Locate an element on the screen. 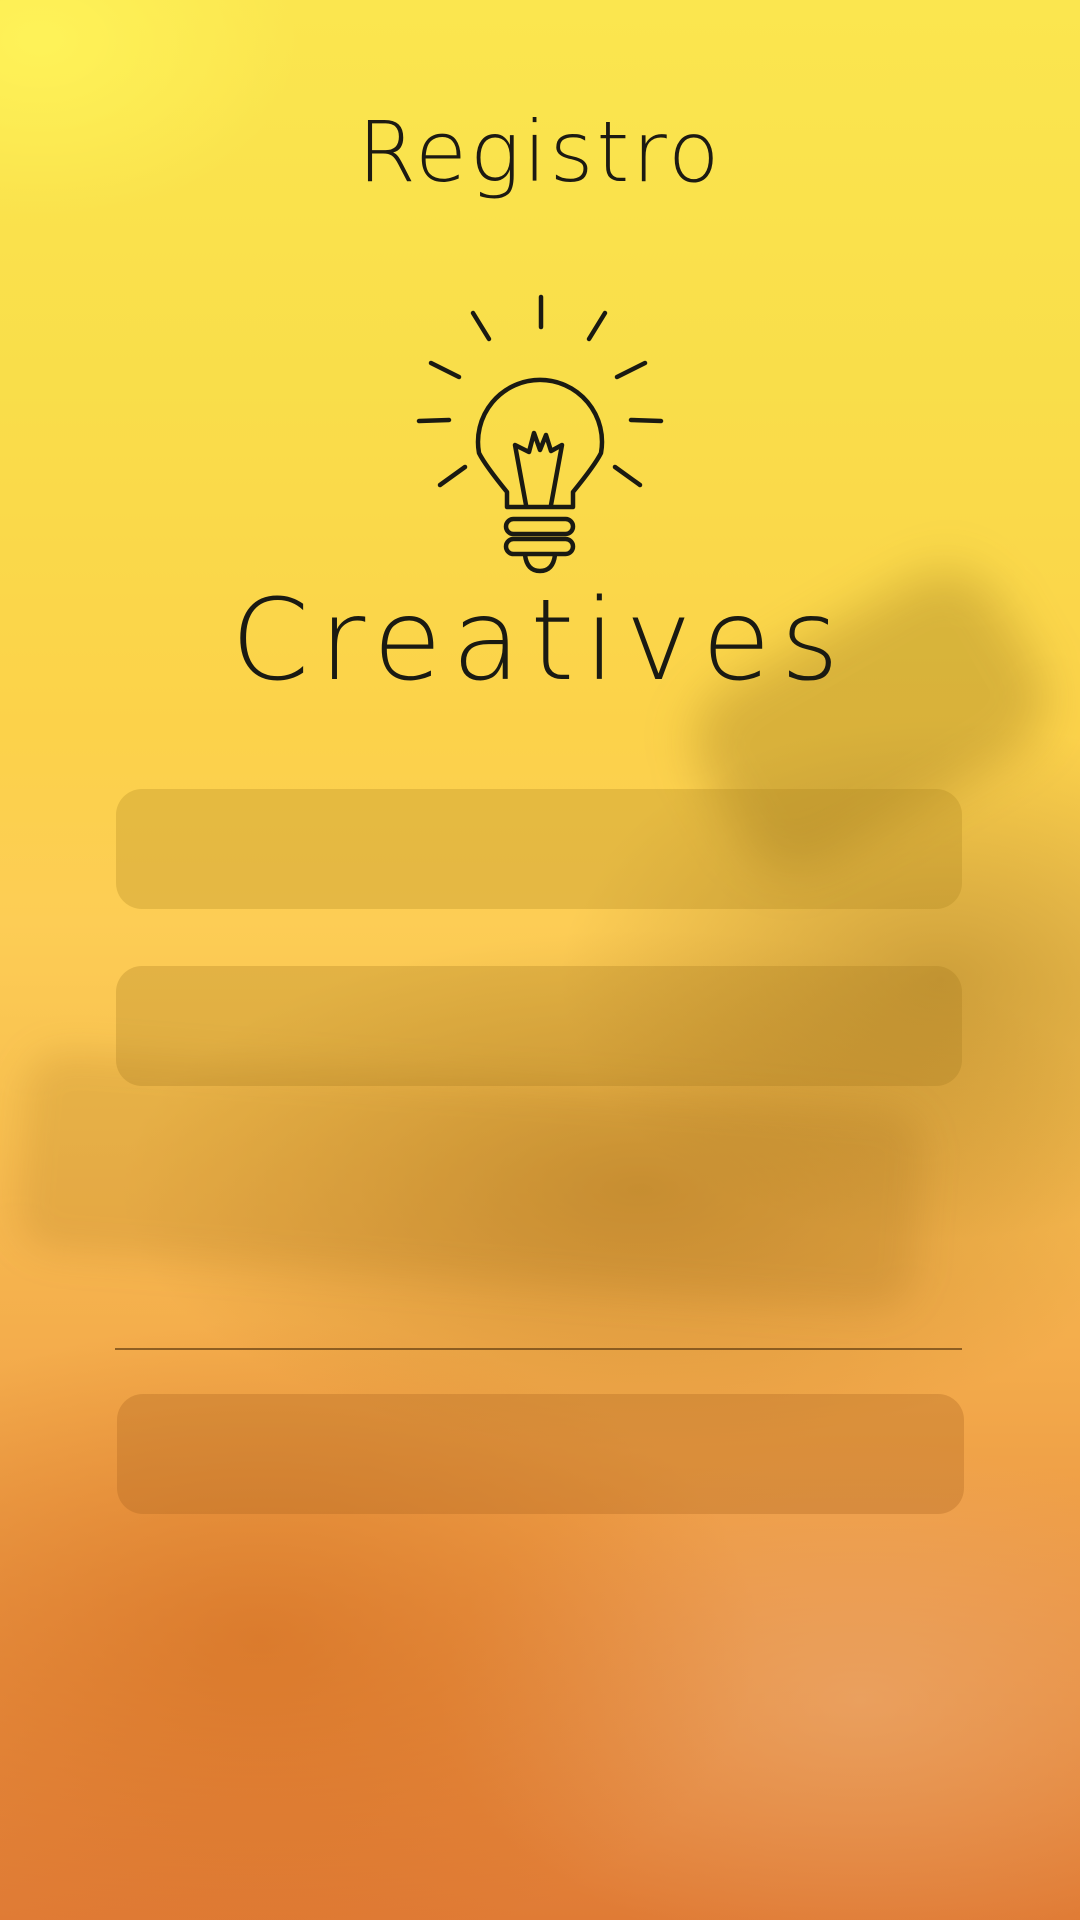 This screenshot has width=1080, height=1920. register-button is located at coordinates (540, 1454).